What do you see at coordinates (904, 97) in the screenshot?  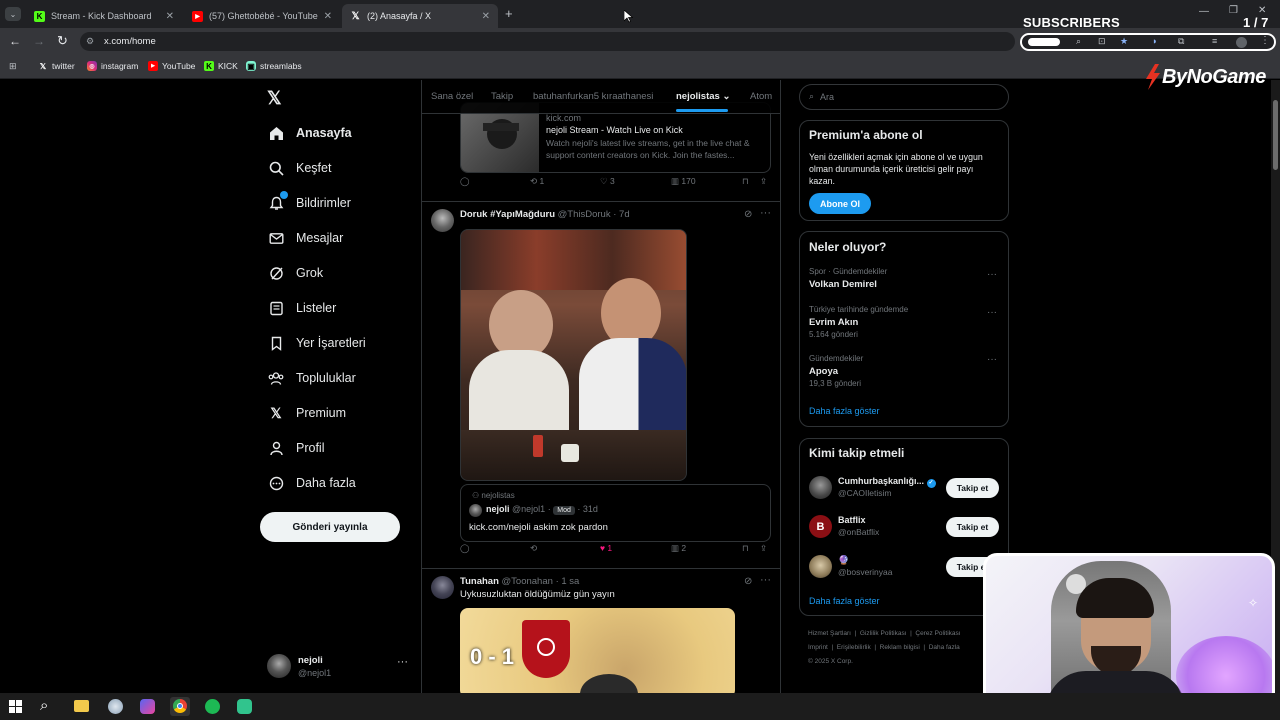 I see `search-box: ⌕ Ara` at bounding box center [904, 97].